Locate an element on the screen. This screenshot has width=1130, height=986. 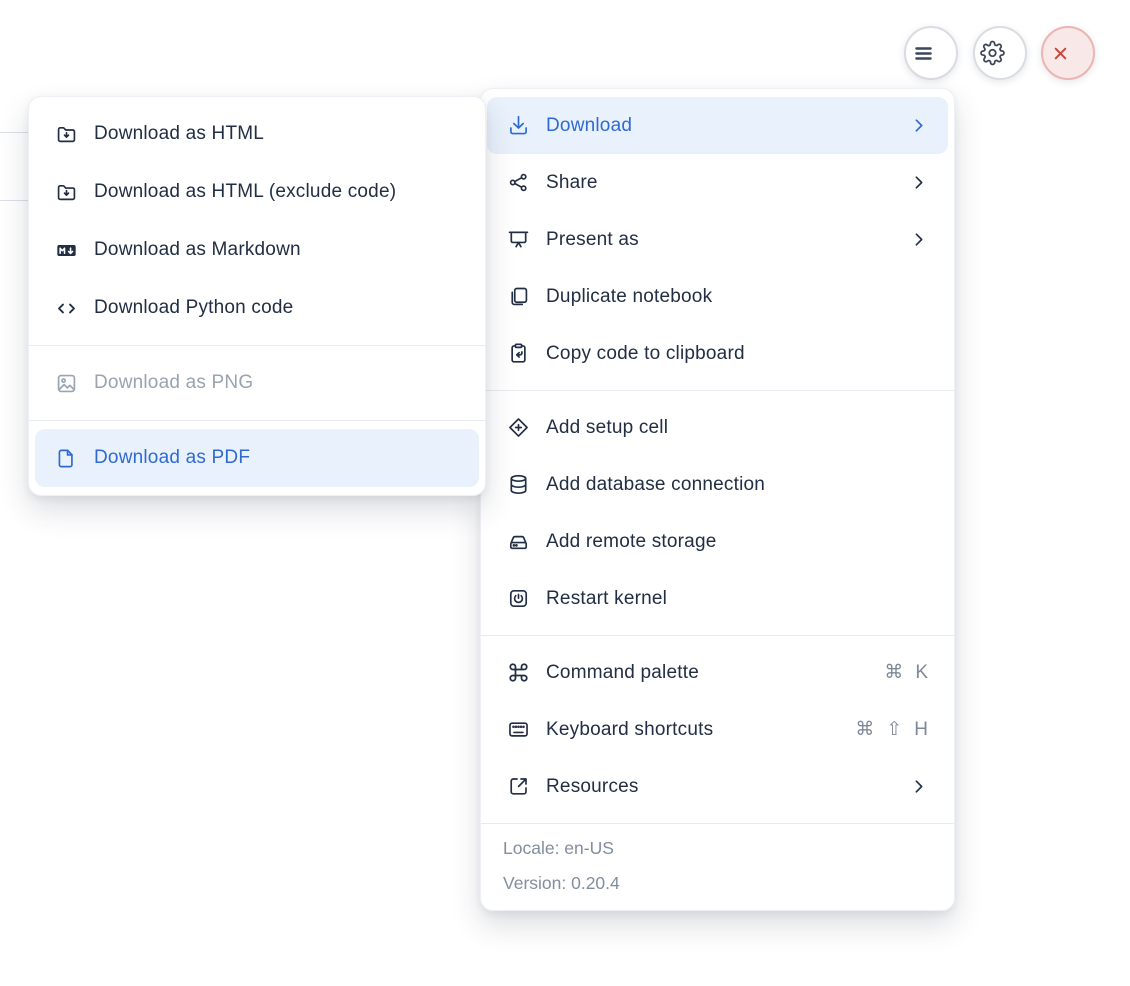
menu-item-download-python-code: Download Python code is located at coordinates (257, 308).